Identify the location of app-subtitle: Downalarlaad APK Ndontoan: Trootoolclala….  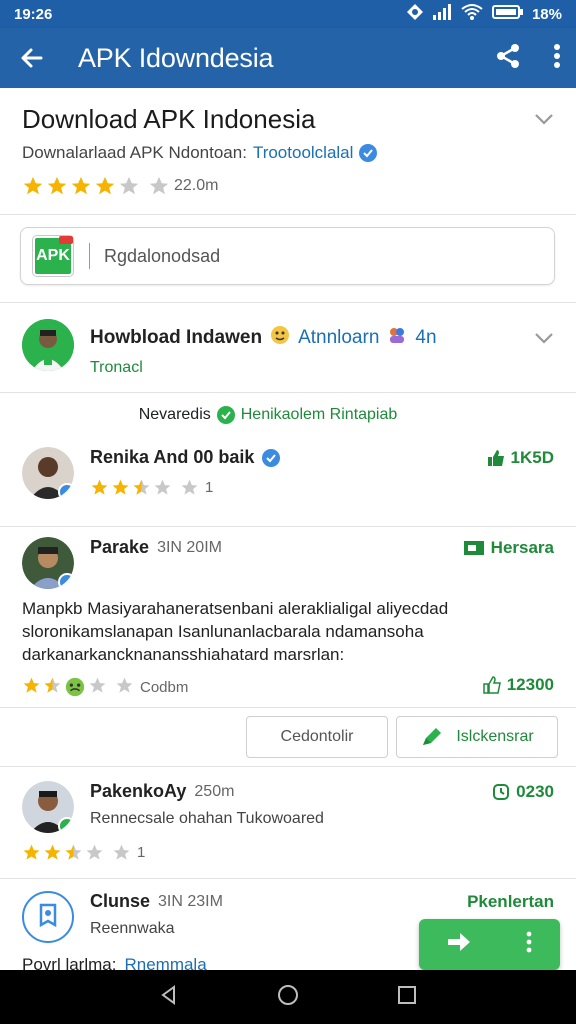
(288, 153).